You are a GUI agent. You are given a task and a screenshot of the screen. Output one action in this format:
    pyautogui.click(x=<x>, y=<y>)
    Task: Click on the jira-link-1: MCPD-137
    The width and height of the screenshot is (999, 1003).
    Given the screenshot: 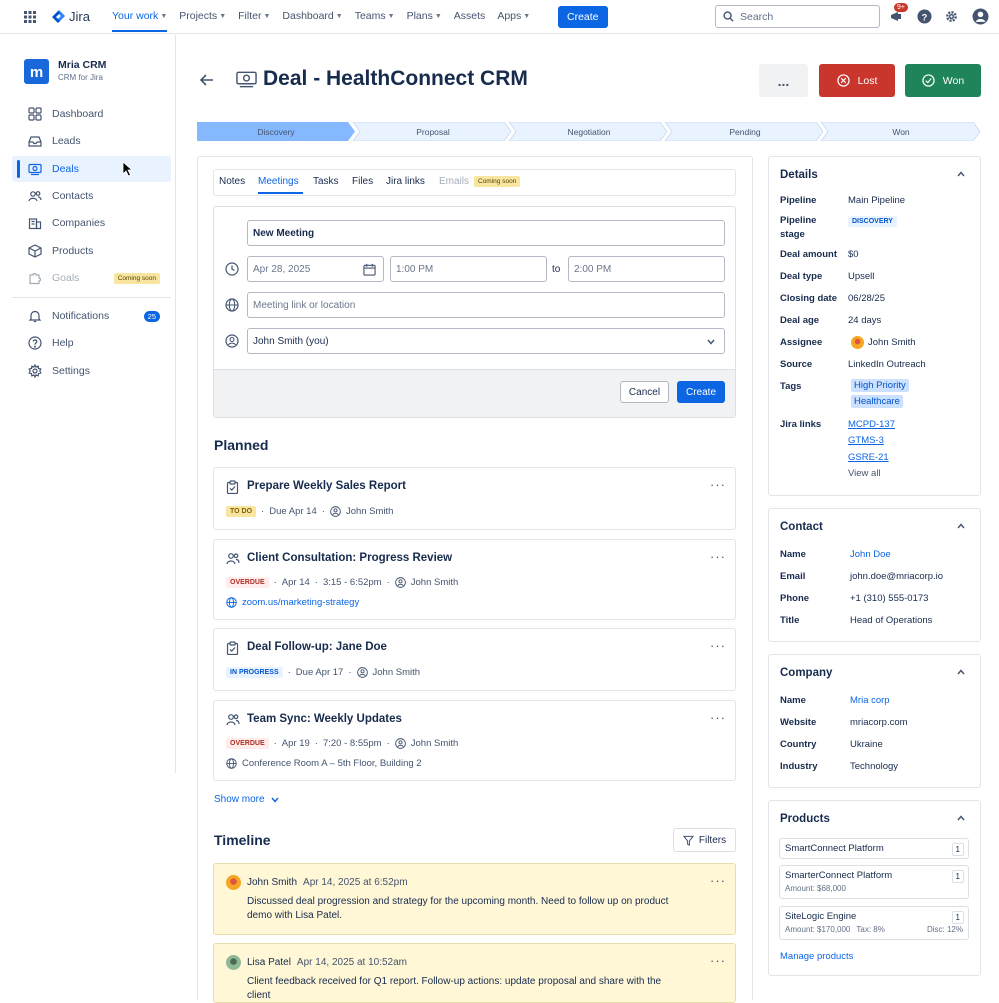 What is the action you would take?
    pyautogui.click(x=871, y=424)
    